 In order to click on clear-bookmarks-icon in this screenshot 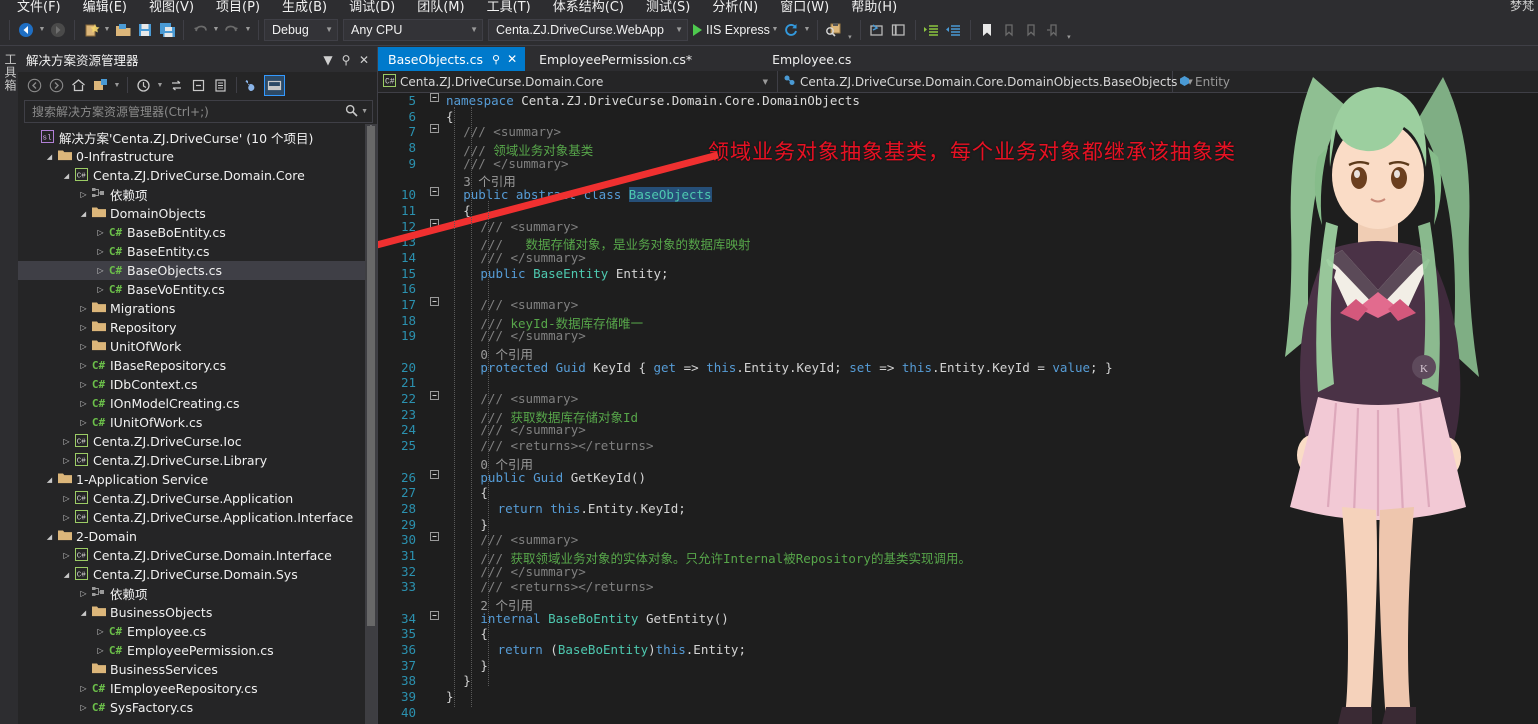, I will do `click(1053, 30)`.